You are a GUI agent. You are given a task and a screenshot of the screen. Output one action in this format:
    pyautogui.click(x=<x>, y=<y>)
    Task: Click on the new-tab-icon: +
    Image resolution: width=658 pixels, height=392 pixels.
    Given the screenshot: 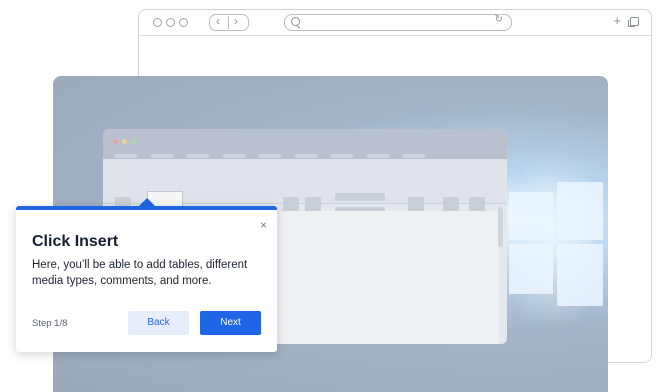 What is the action you would take?
    pyautogui.click(x=617, y=20)
    